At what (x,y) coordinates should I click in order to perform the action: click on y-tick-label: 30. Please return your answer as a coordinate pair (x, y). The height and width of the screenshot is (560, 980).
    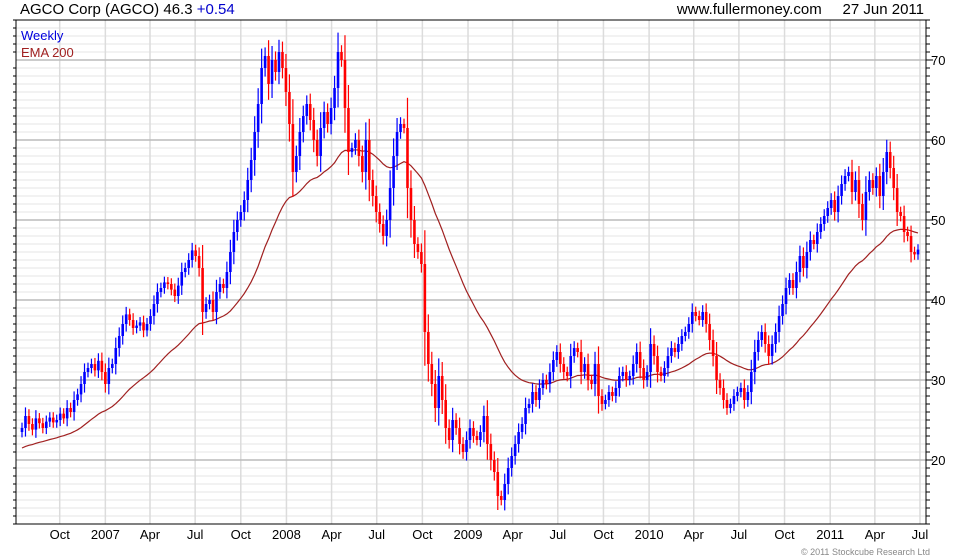
    Looking at the image, I should click on (938, 380).